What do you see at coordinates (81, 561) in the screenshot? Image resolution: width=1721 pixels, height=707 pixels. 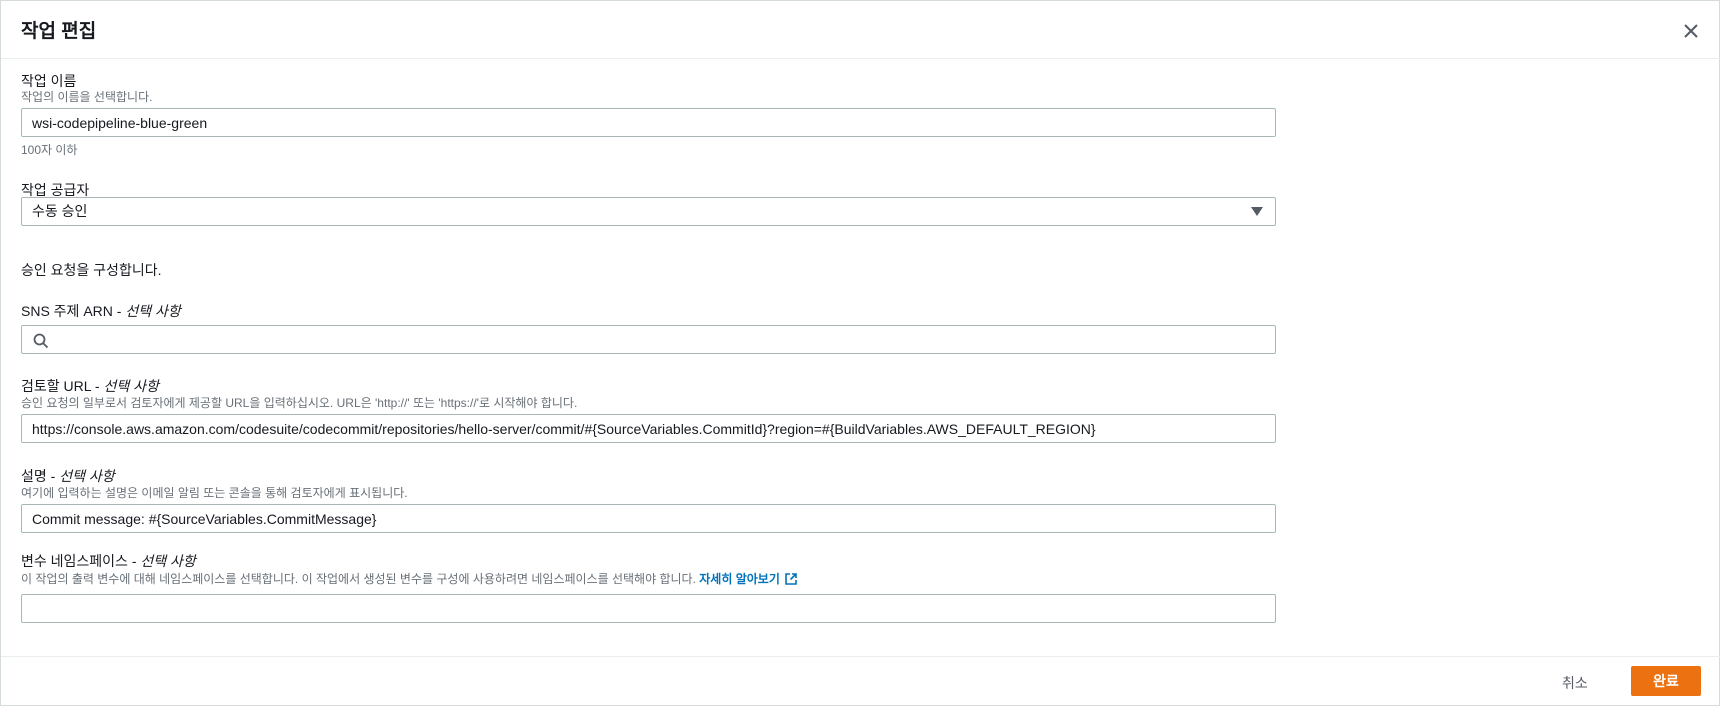 I see `namespace-label-text: 변수 네임스페이스 -` at bounding box center [81, 561].